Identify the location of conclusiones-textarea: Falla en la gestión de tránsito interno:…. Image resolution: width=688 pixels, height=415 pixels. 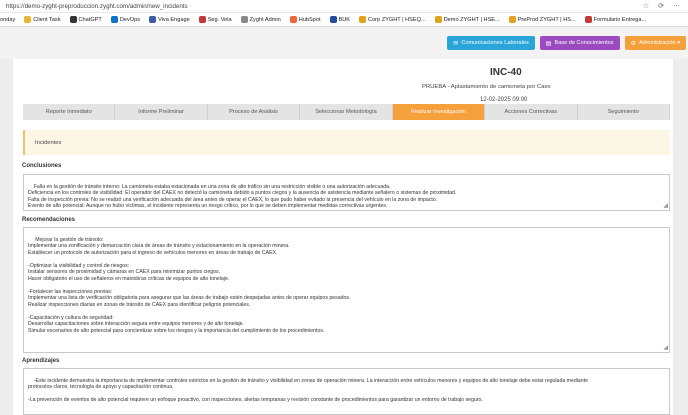
(346, 192).